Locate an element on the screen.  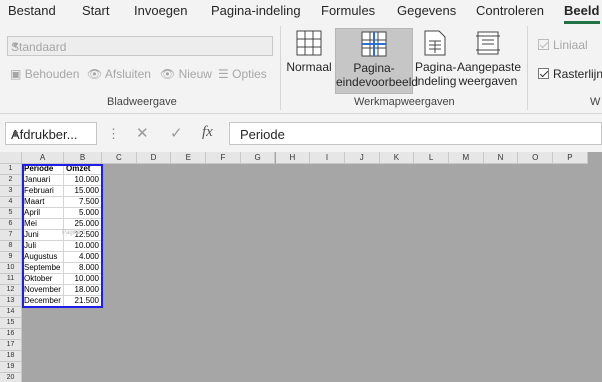
row-header-13: 13 is located at coordinates (11, 301).